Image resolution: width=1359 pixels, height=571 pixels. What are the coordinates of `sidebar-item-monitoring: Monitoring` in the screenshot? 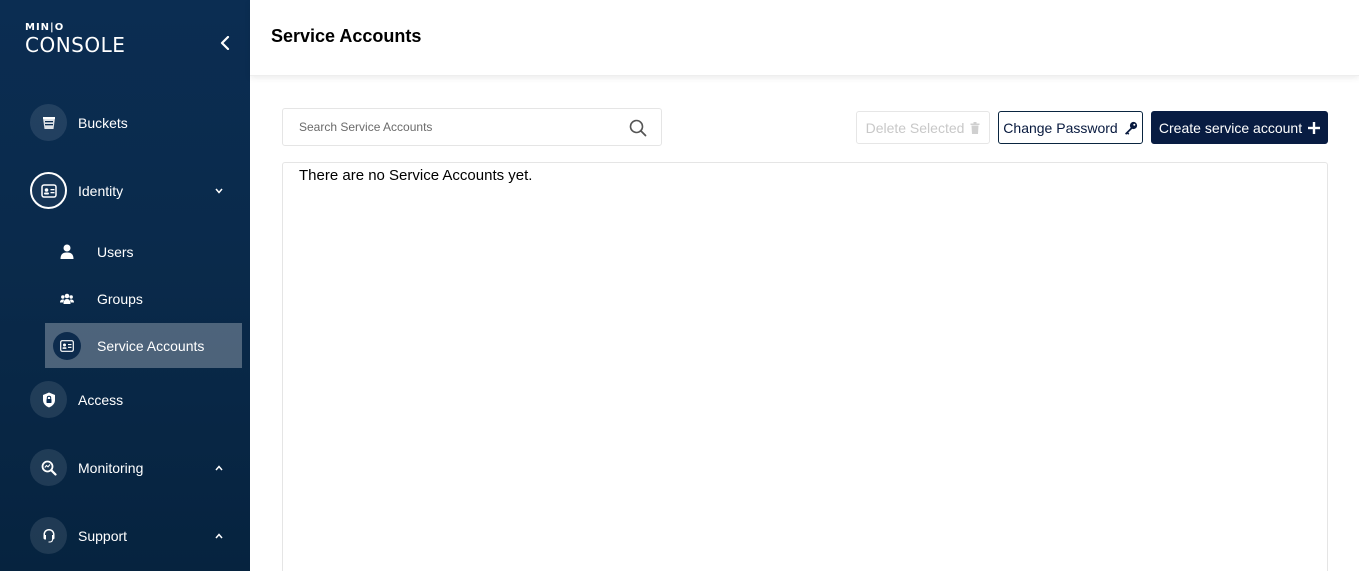 It's located at (125, 467).